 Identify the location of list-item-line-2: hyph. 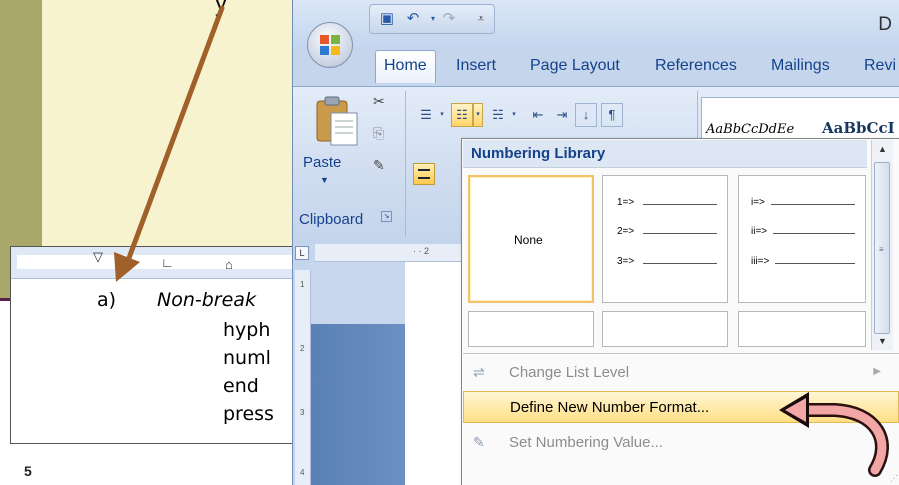
(247, 330).